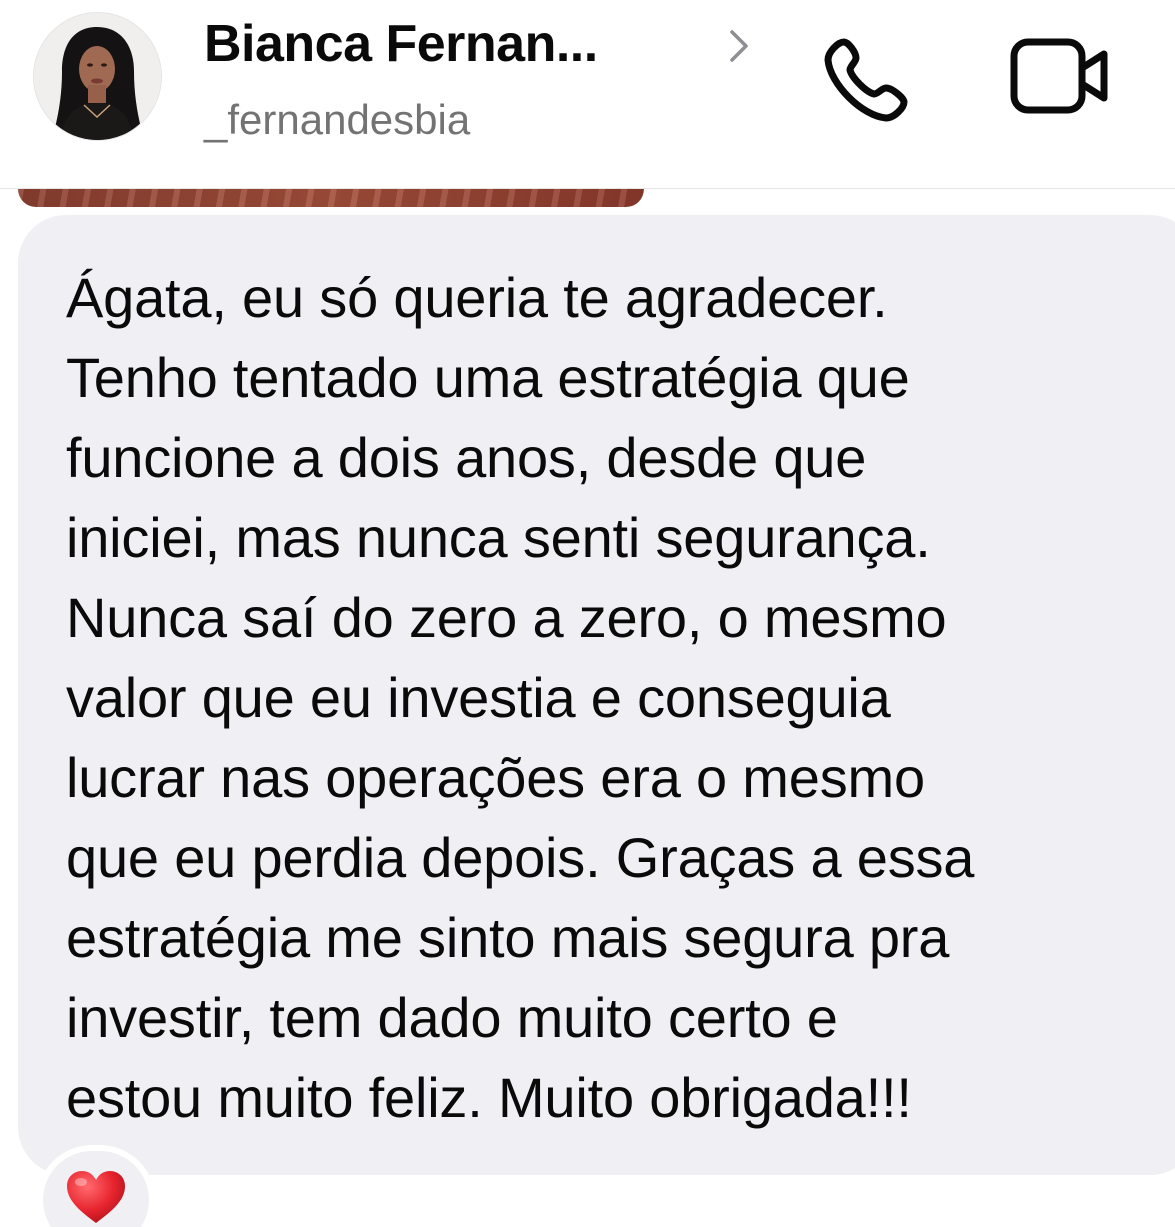 The image size is (1175, 1227). I want to click on avatar, so click(97, 76).